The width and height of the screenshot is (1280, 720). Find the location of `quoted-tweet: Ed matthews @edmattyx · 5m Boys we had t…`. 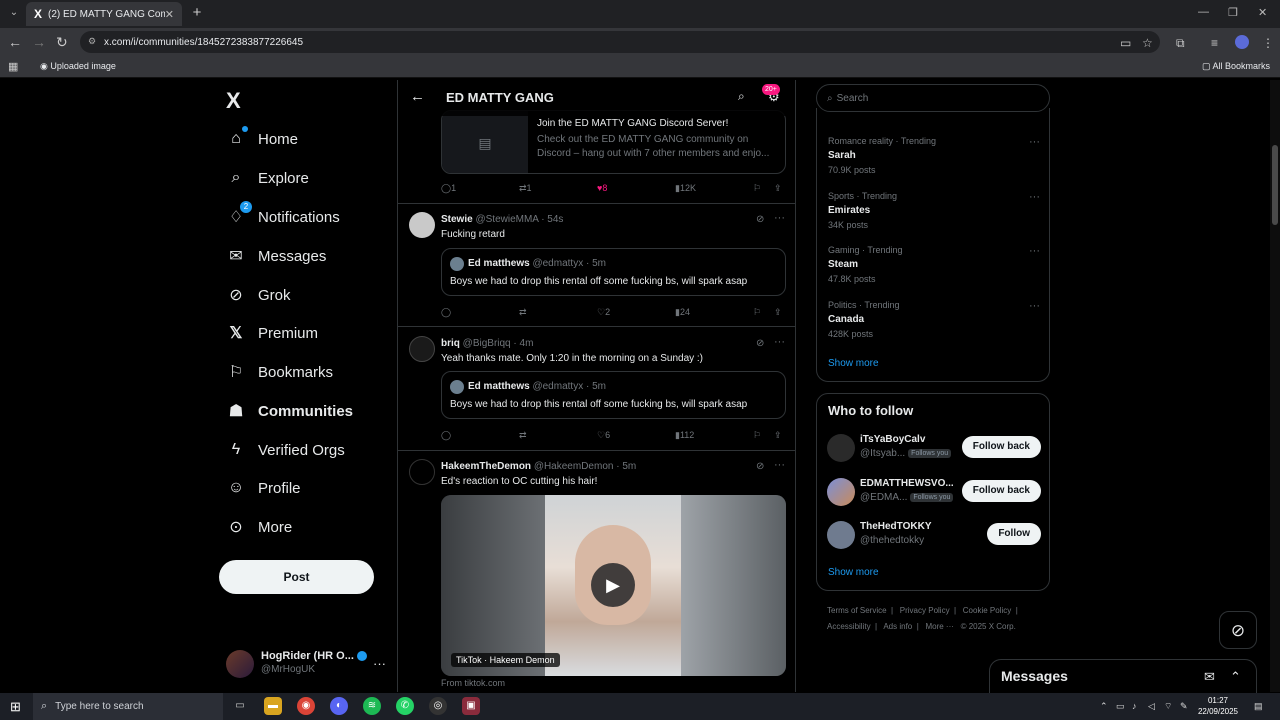

quoted-tweet: Ed matthews @edmattyx · 5m Boys we had t… is located at coordinates (613, 272).